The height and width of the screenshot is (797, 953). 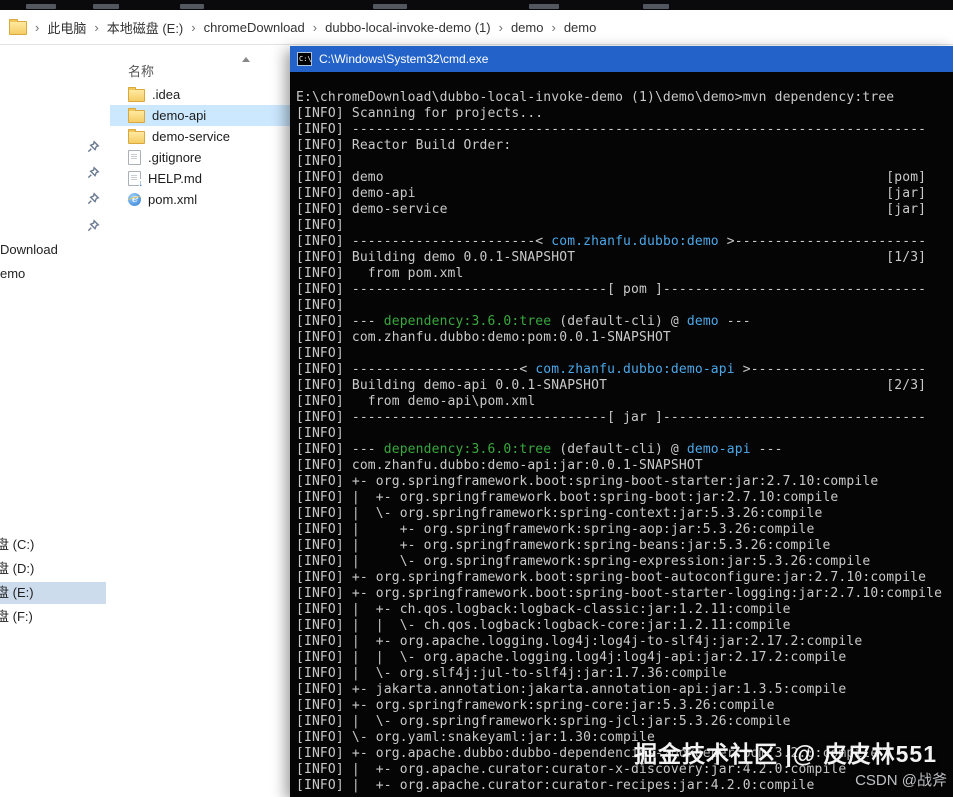 What do you see at coordinates (215, 178) in the screenshot?
I see `file-row: HELP.md` at bounding box center [215, 178].